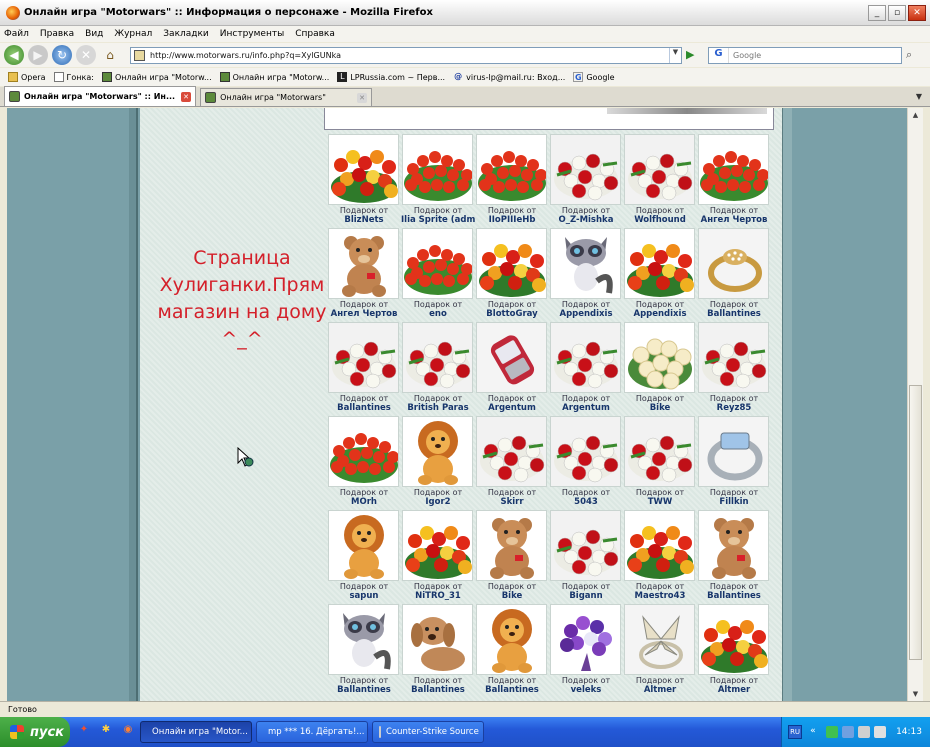 This screenshot has width=930, height=747. Describe the element at coordinates (252, 34) in the screenshot. I see `menu-tools: Инструменты` at that location.